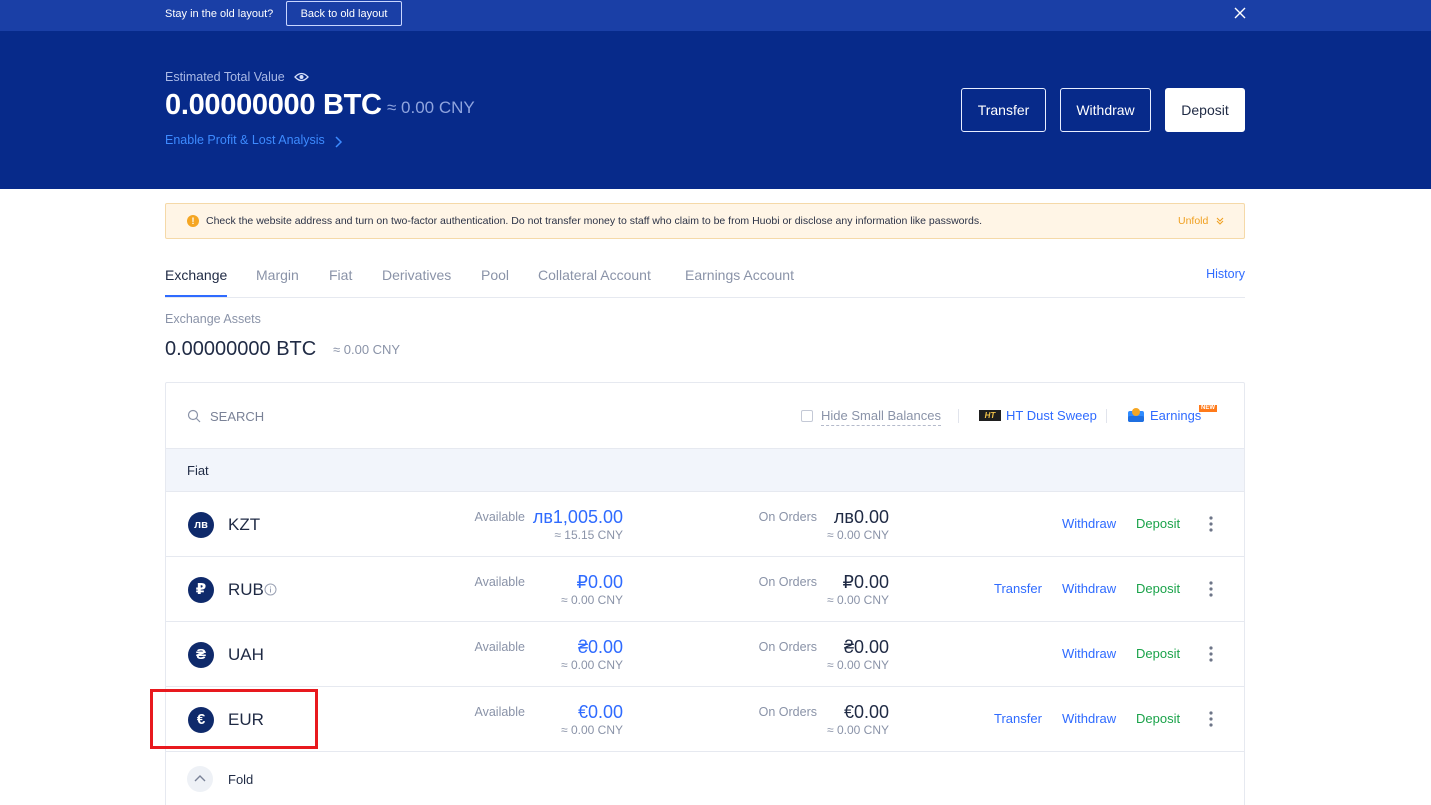 The width and height of the screenshot is (1431, 805). Describe the element at coordinates (588, 535) in the screenshot. I see `available-cny: ≈ 15.15 CNY` at that location.